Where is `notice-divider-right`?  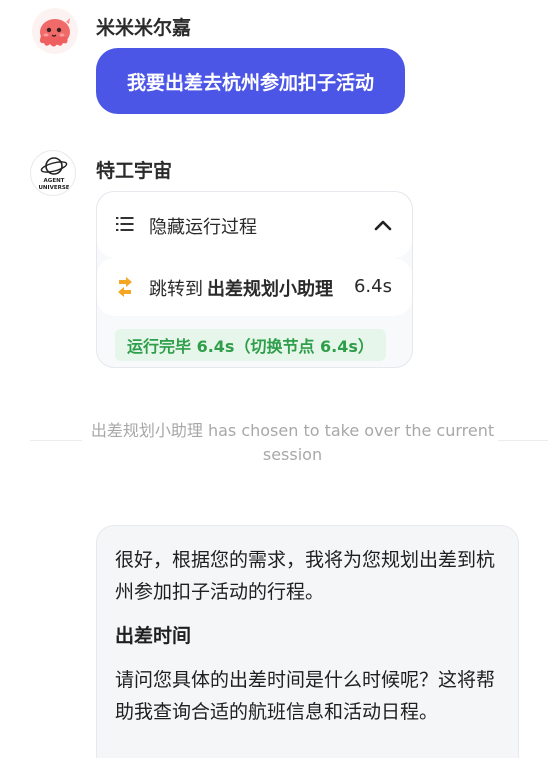 notice-divider-right is located at coordinates (523, 440).